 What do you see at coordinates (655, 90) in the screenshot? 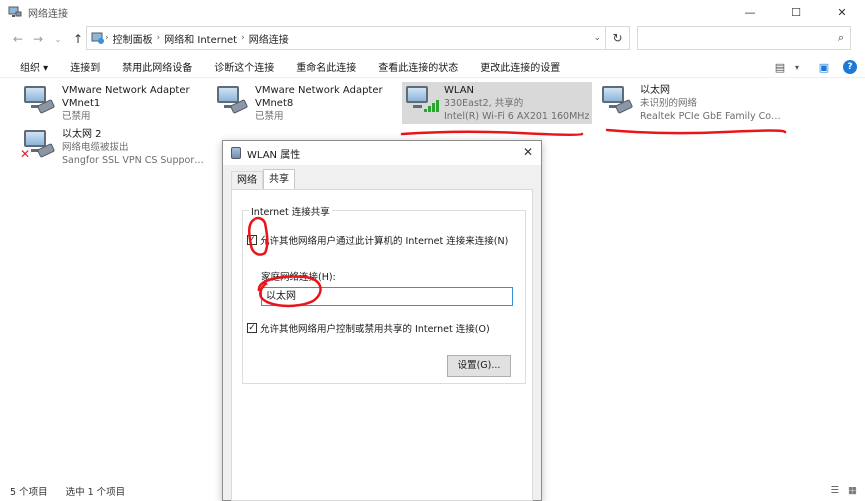
I see `connection-name: 以太网` at bounding box center [655, 90].